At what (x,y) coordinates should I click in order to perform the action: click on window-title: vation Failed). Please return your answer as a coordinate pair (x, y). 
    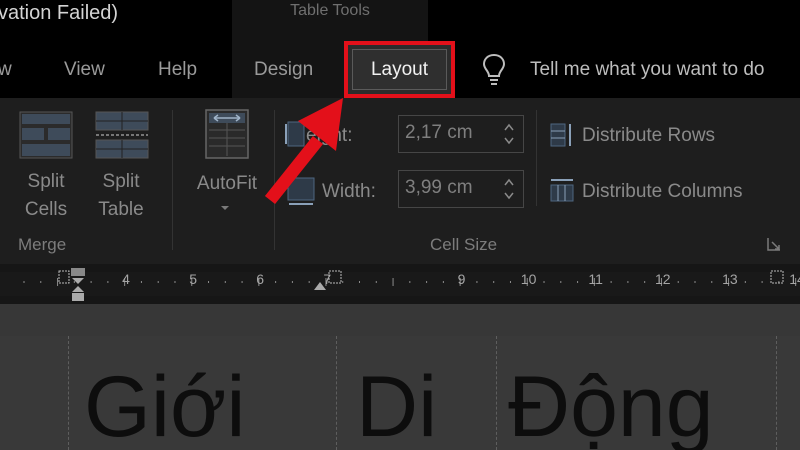
    Looking at the image, I should click on (59, 13).